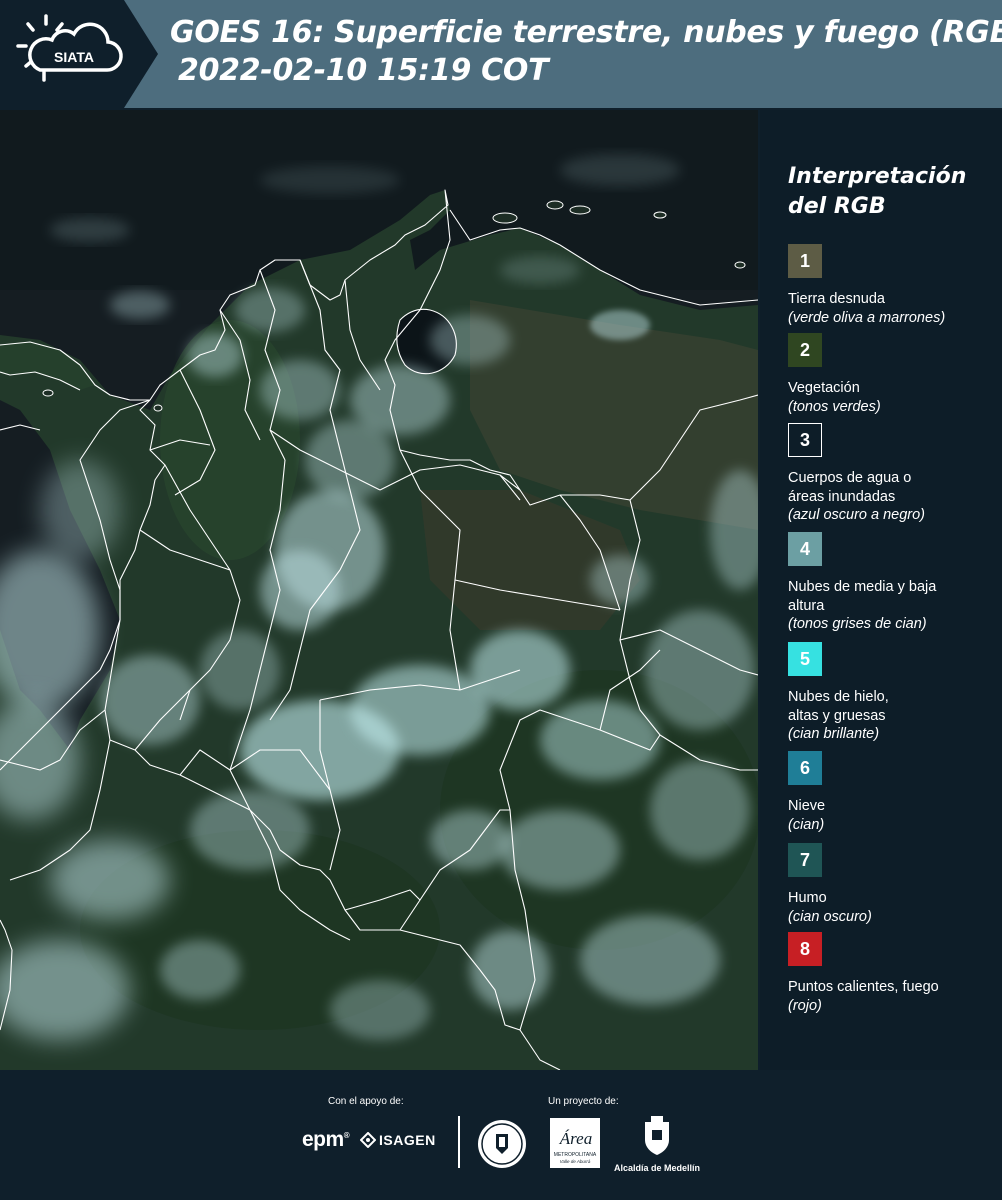 The width and height of the screenshot is (1002, 1200). I want to click on legend-label: Cuerpos de agua o áreas inundadas, so click(850, 487).